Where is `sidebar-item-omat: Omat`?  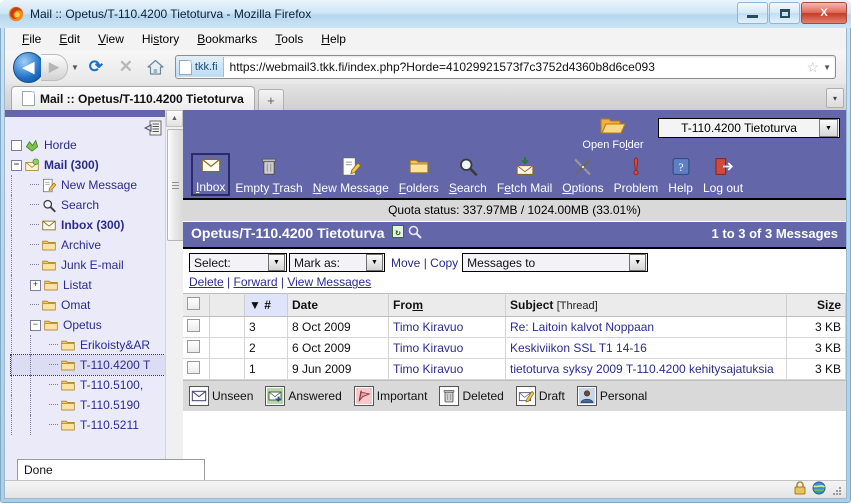
sidebar-item-omat: Omat is located at coordinates (88, 305).